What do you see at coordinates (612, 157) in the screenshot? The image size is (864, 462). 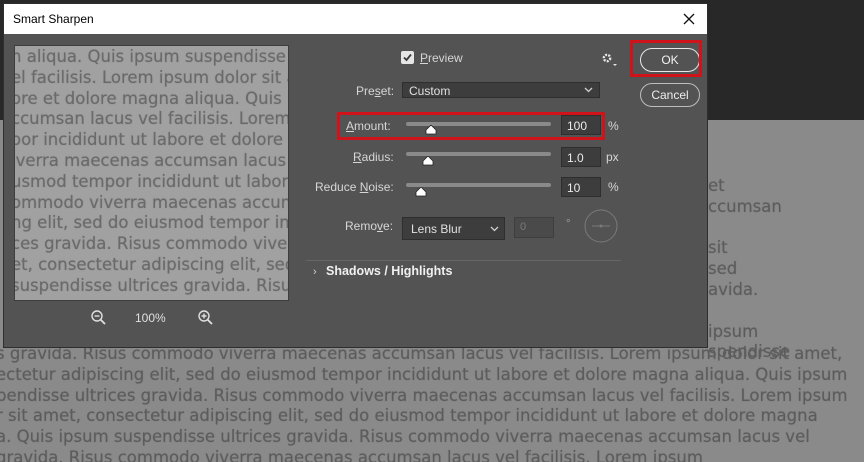 I see `radius-unit: px` at bounding box center [612, 157].